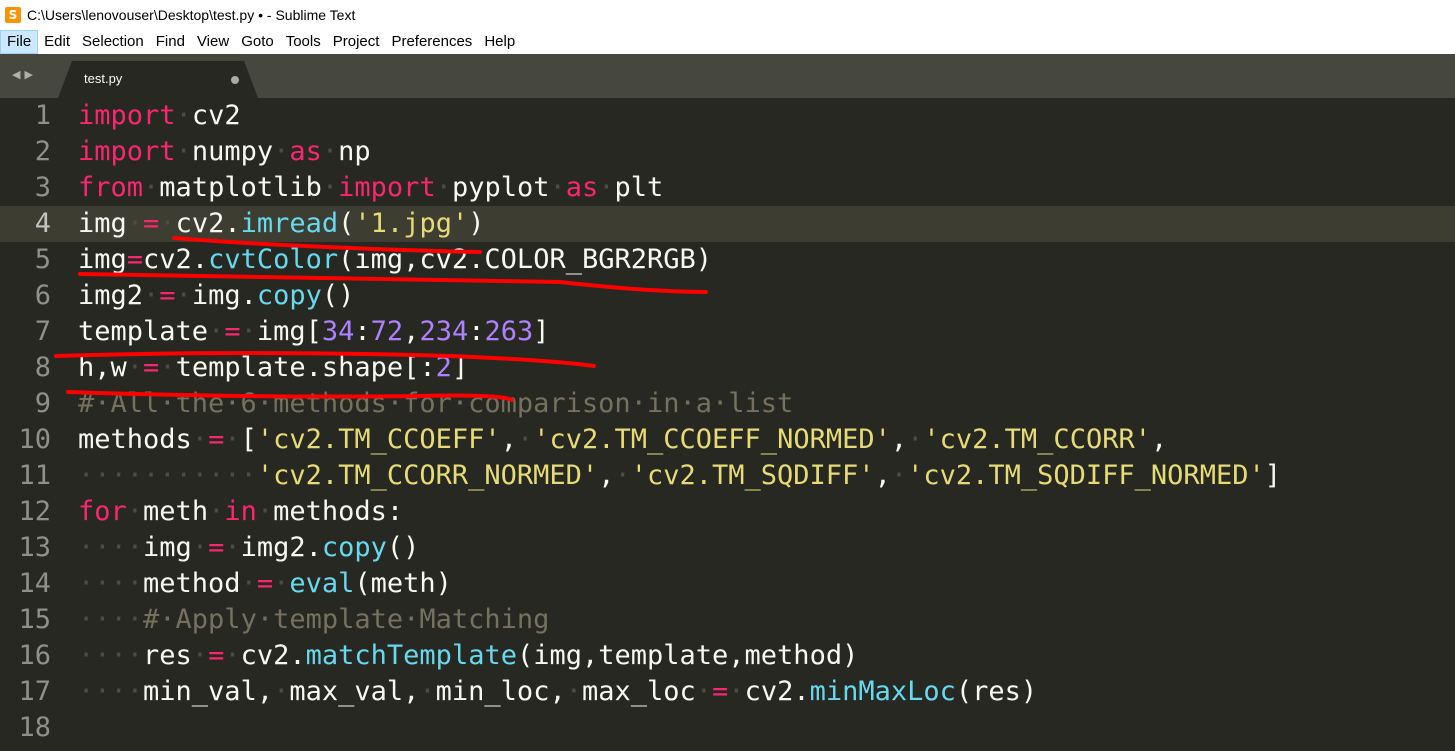 This screenshot has height=751, width=1455. What do you see at coordinates (159, 116) in the screenshot?
I see `code-text: import·cv2` at bounding box center [159, 116].